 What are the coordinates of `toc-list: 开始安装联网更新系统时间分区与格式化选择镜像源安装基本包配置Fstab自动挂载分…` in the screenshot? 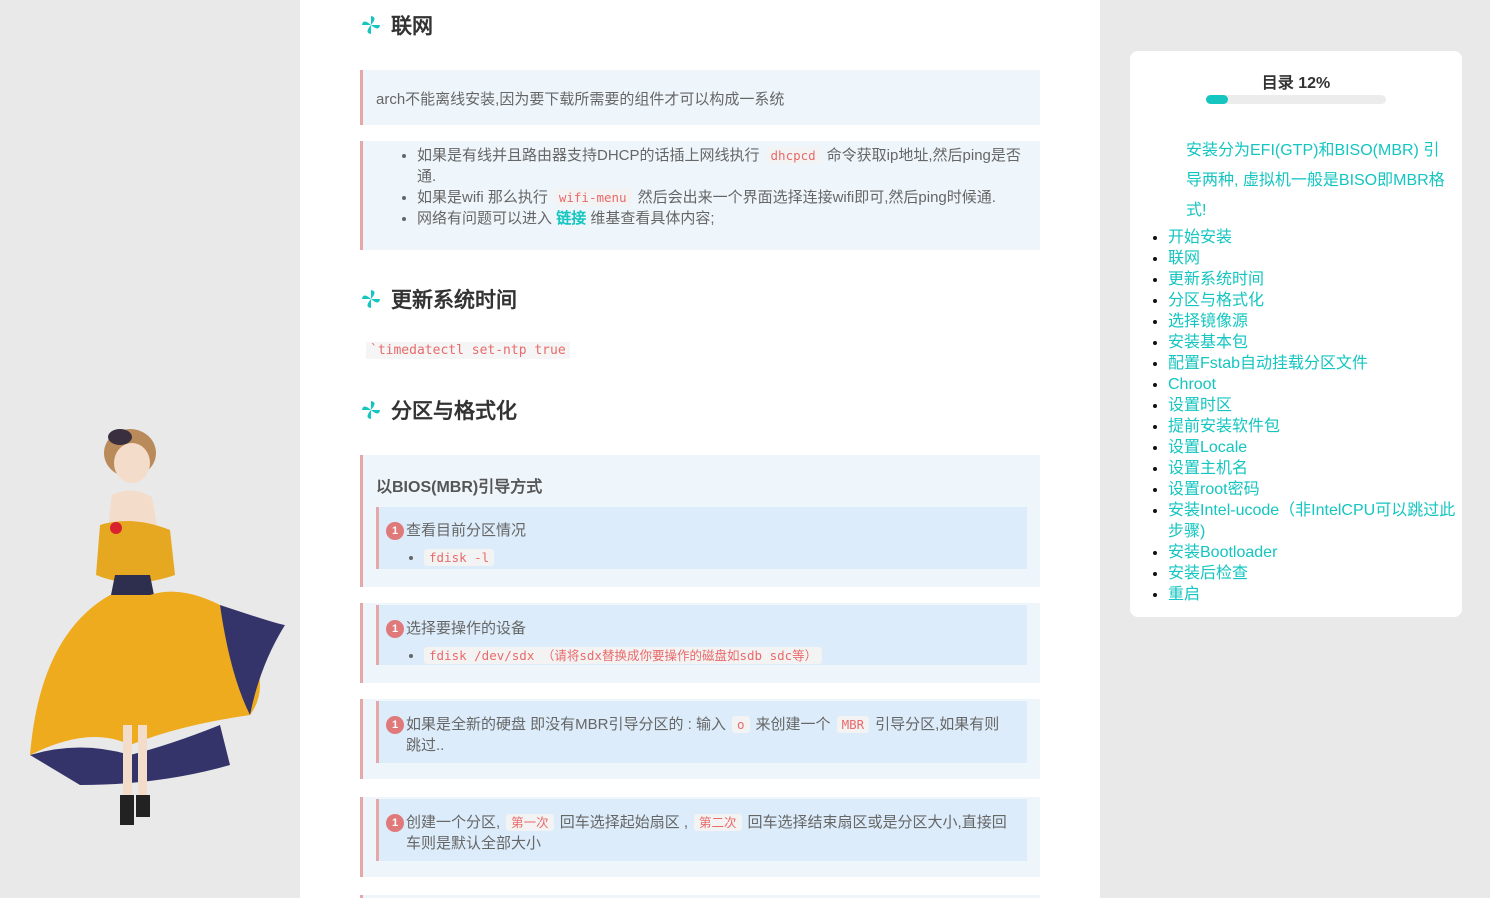 It's located at (1302, 416).